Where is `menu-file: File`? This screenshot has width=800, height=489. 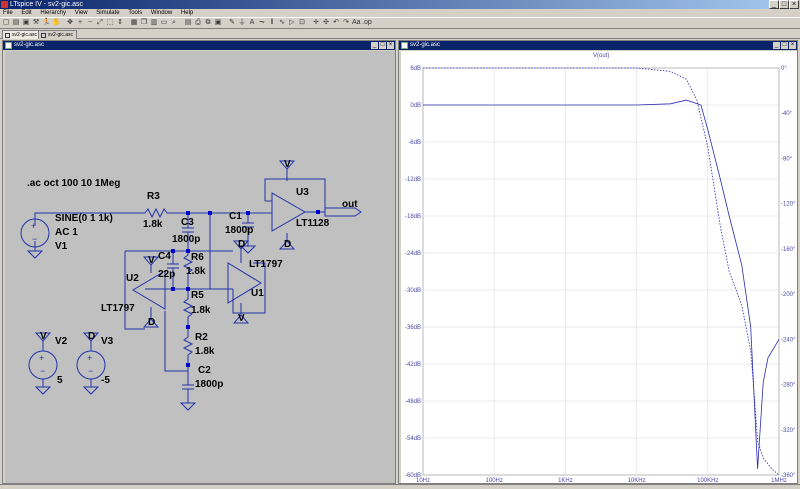 menu-file: File is located at coordinates (8, 13).